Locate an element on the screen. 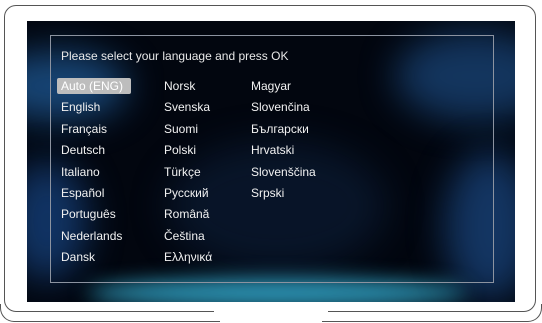 The width and height of the screenshot is (542, 323). language-option: Hrvatski is located at coordinates (272, 150).